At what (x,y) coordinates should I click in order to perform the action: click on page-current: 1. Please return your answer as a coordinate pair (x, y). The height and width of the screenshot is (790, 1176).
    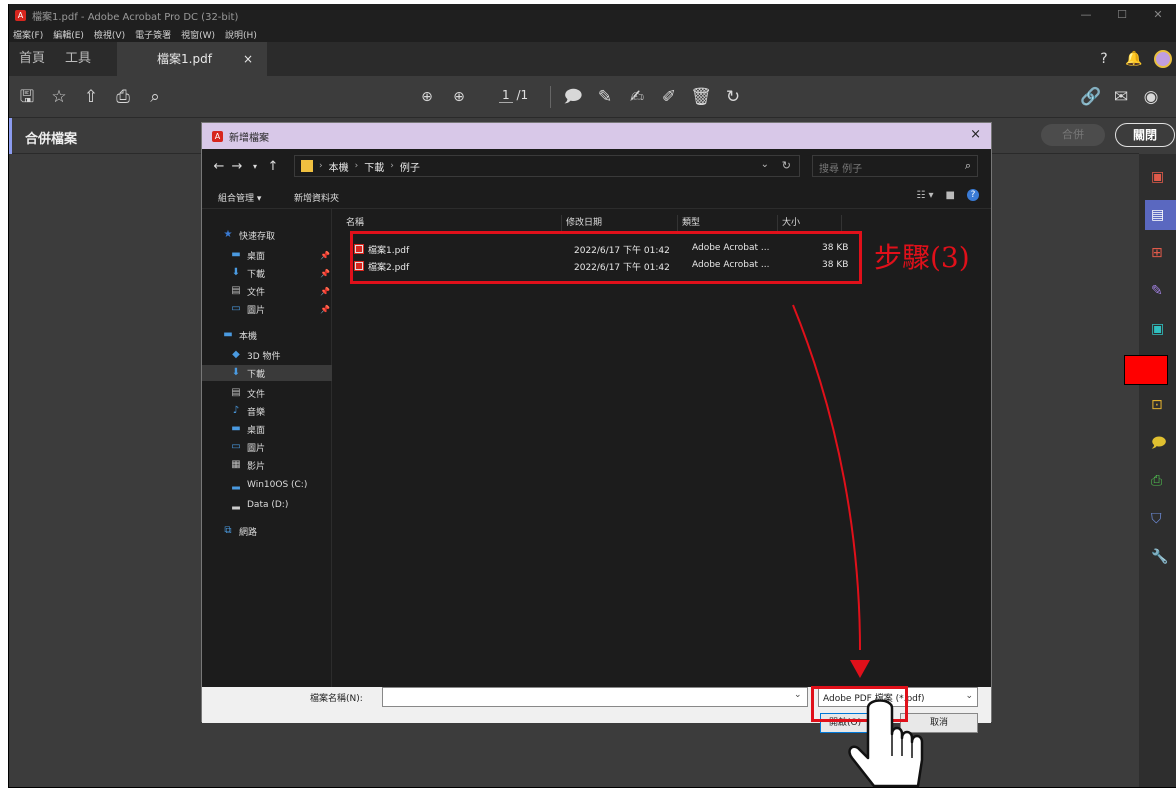
    Looking at the image, I should click on (506, 95).